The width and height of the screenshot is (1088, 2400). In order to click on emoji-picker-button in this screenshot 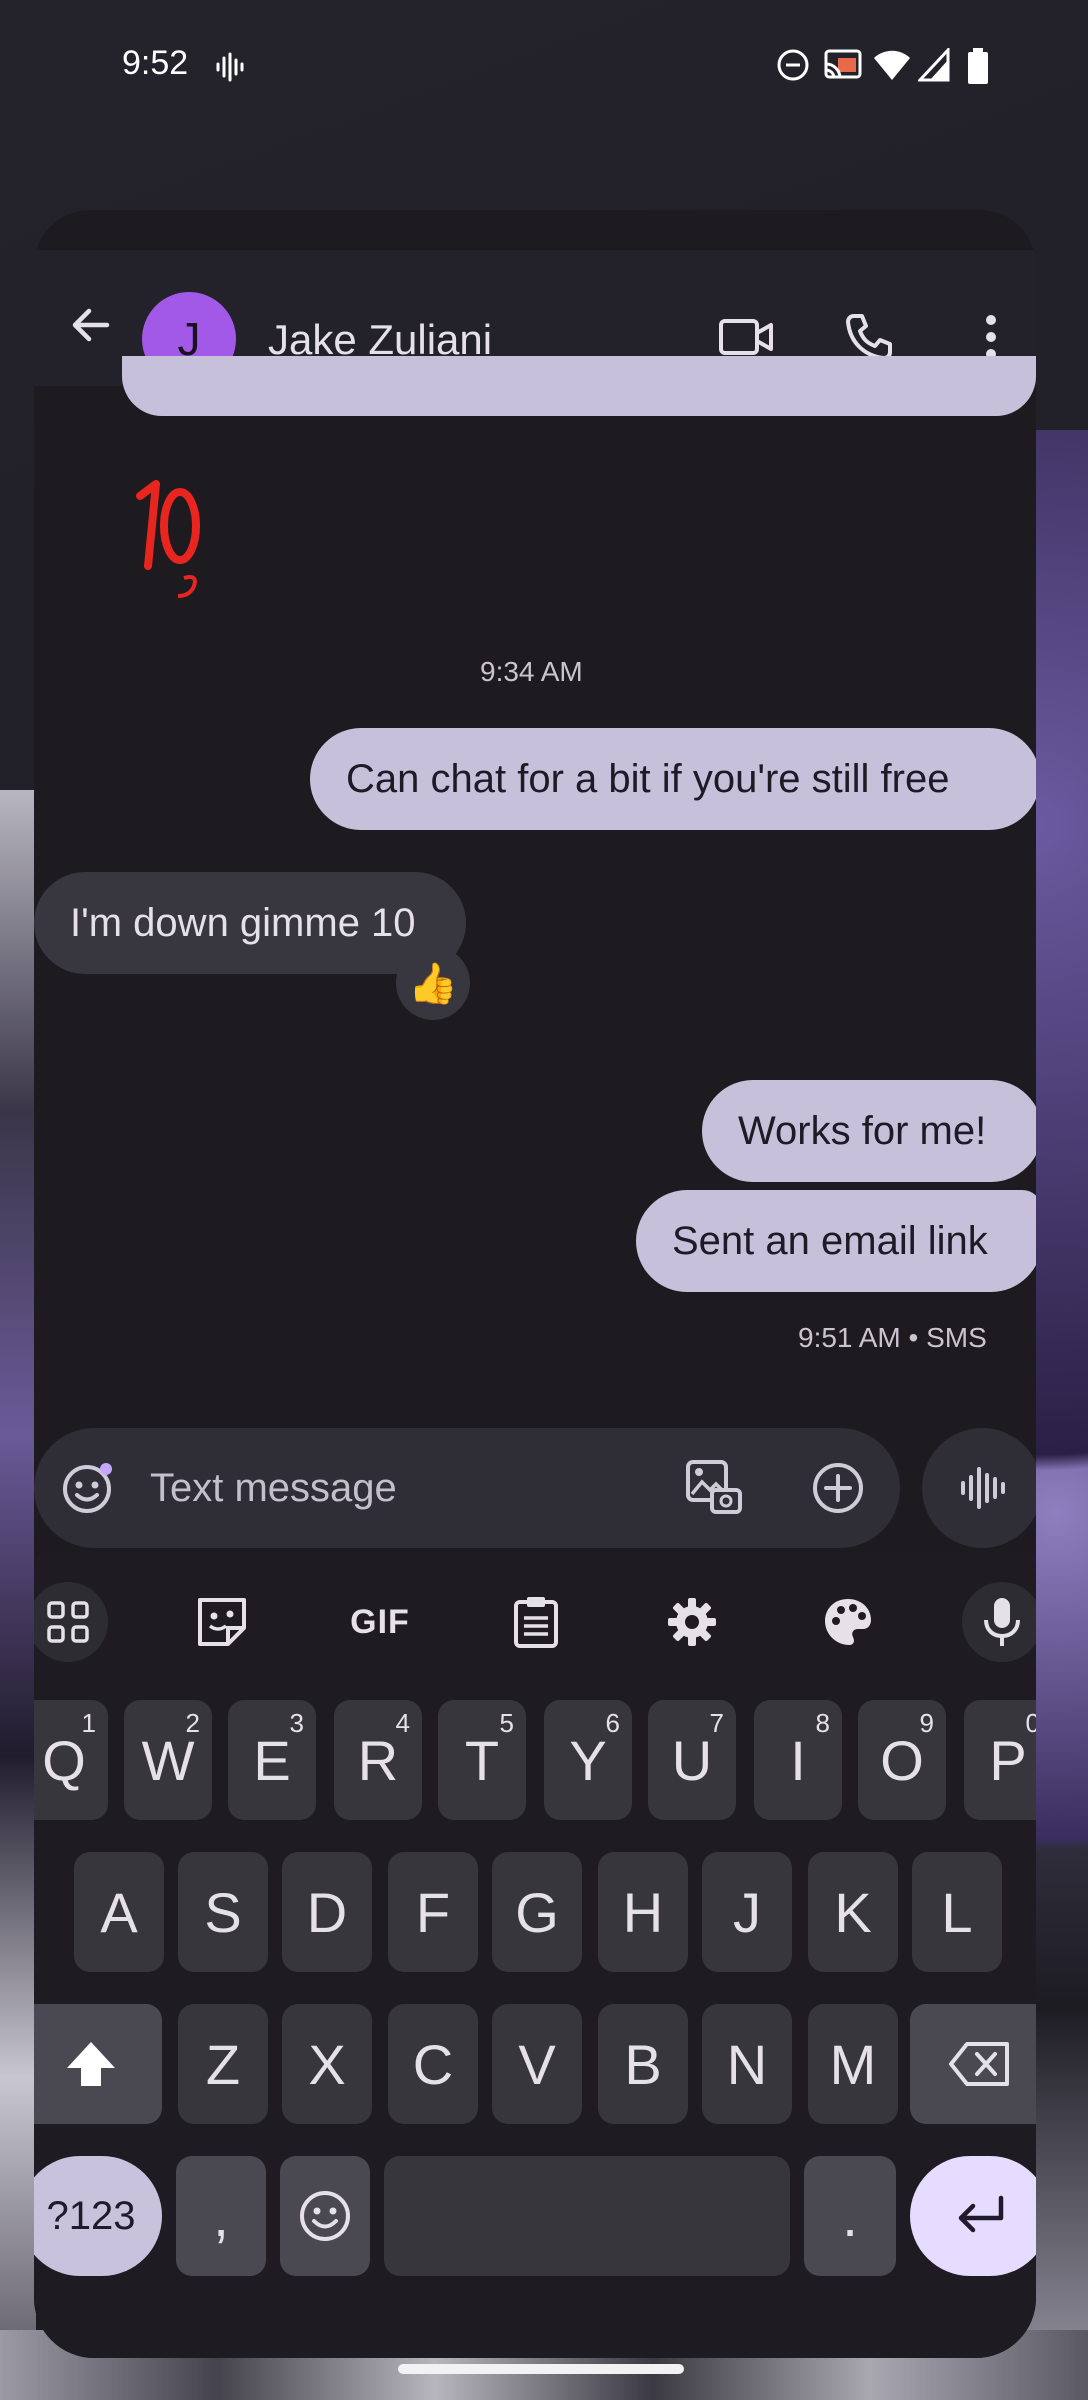, I will do `click(88, 1488)`.